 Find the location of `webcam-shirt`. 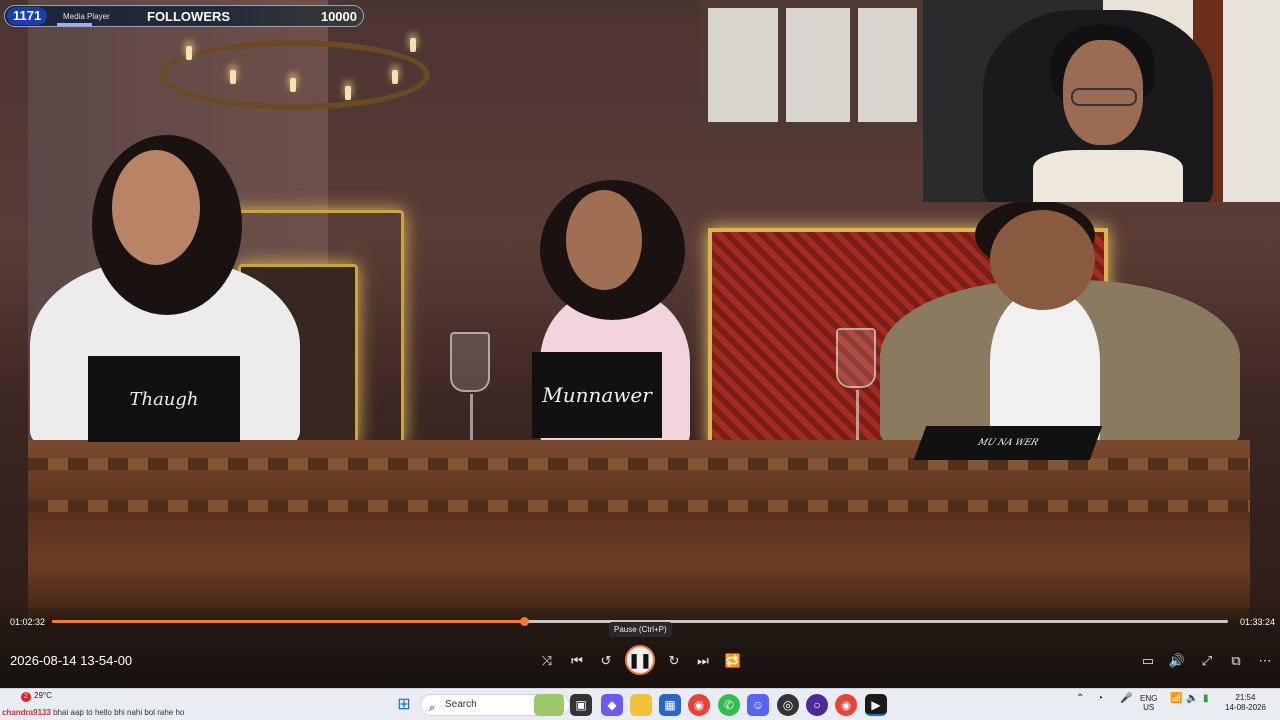

webcam-shirt is located at coordinates (1108, 176).